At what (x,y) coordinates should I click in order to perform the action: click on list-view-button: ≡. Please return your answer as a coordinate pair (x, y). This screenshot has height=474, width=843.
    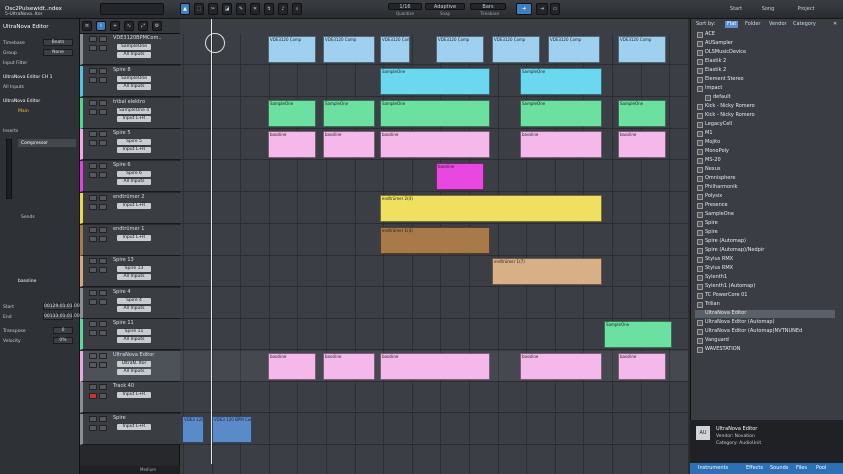
    Looking at the image, I should click on (87, 26).